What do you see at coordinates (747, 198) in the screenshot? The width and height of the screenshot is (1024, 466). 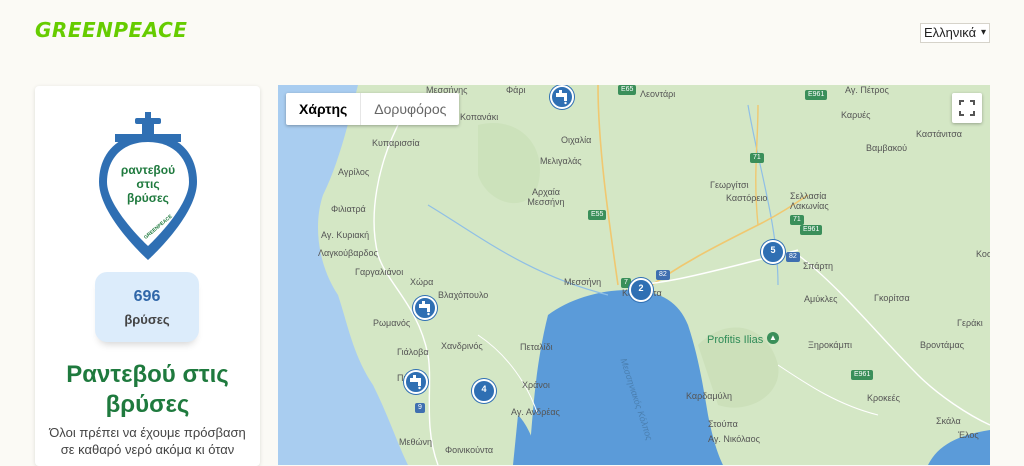 I see `place-label: Καστόρειο` at bounding box center [747, 198].